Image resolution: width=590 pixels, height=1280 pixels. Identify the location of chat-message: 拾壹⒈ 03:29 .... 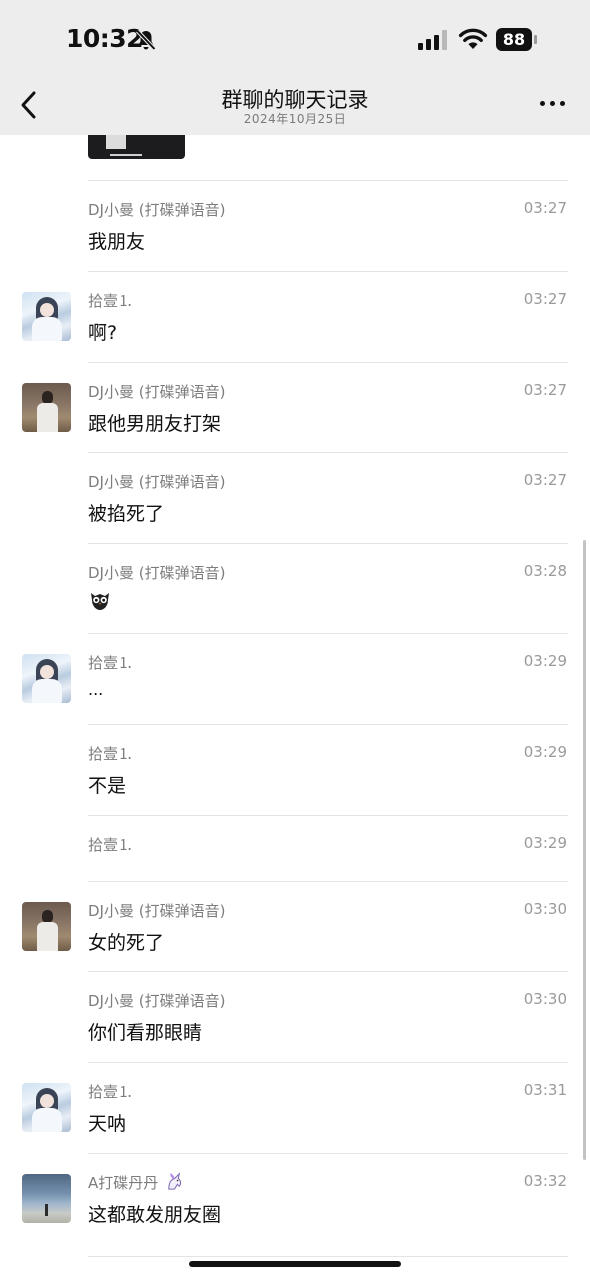
(295, 679).